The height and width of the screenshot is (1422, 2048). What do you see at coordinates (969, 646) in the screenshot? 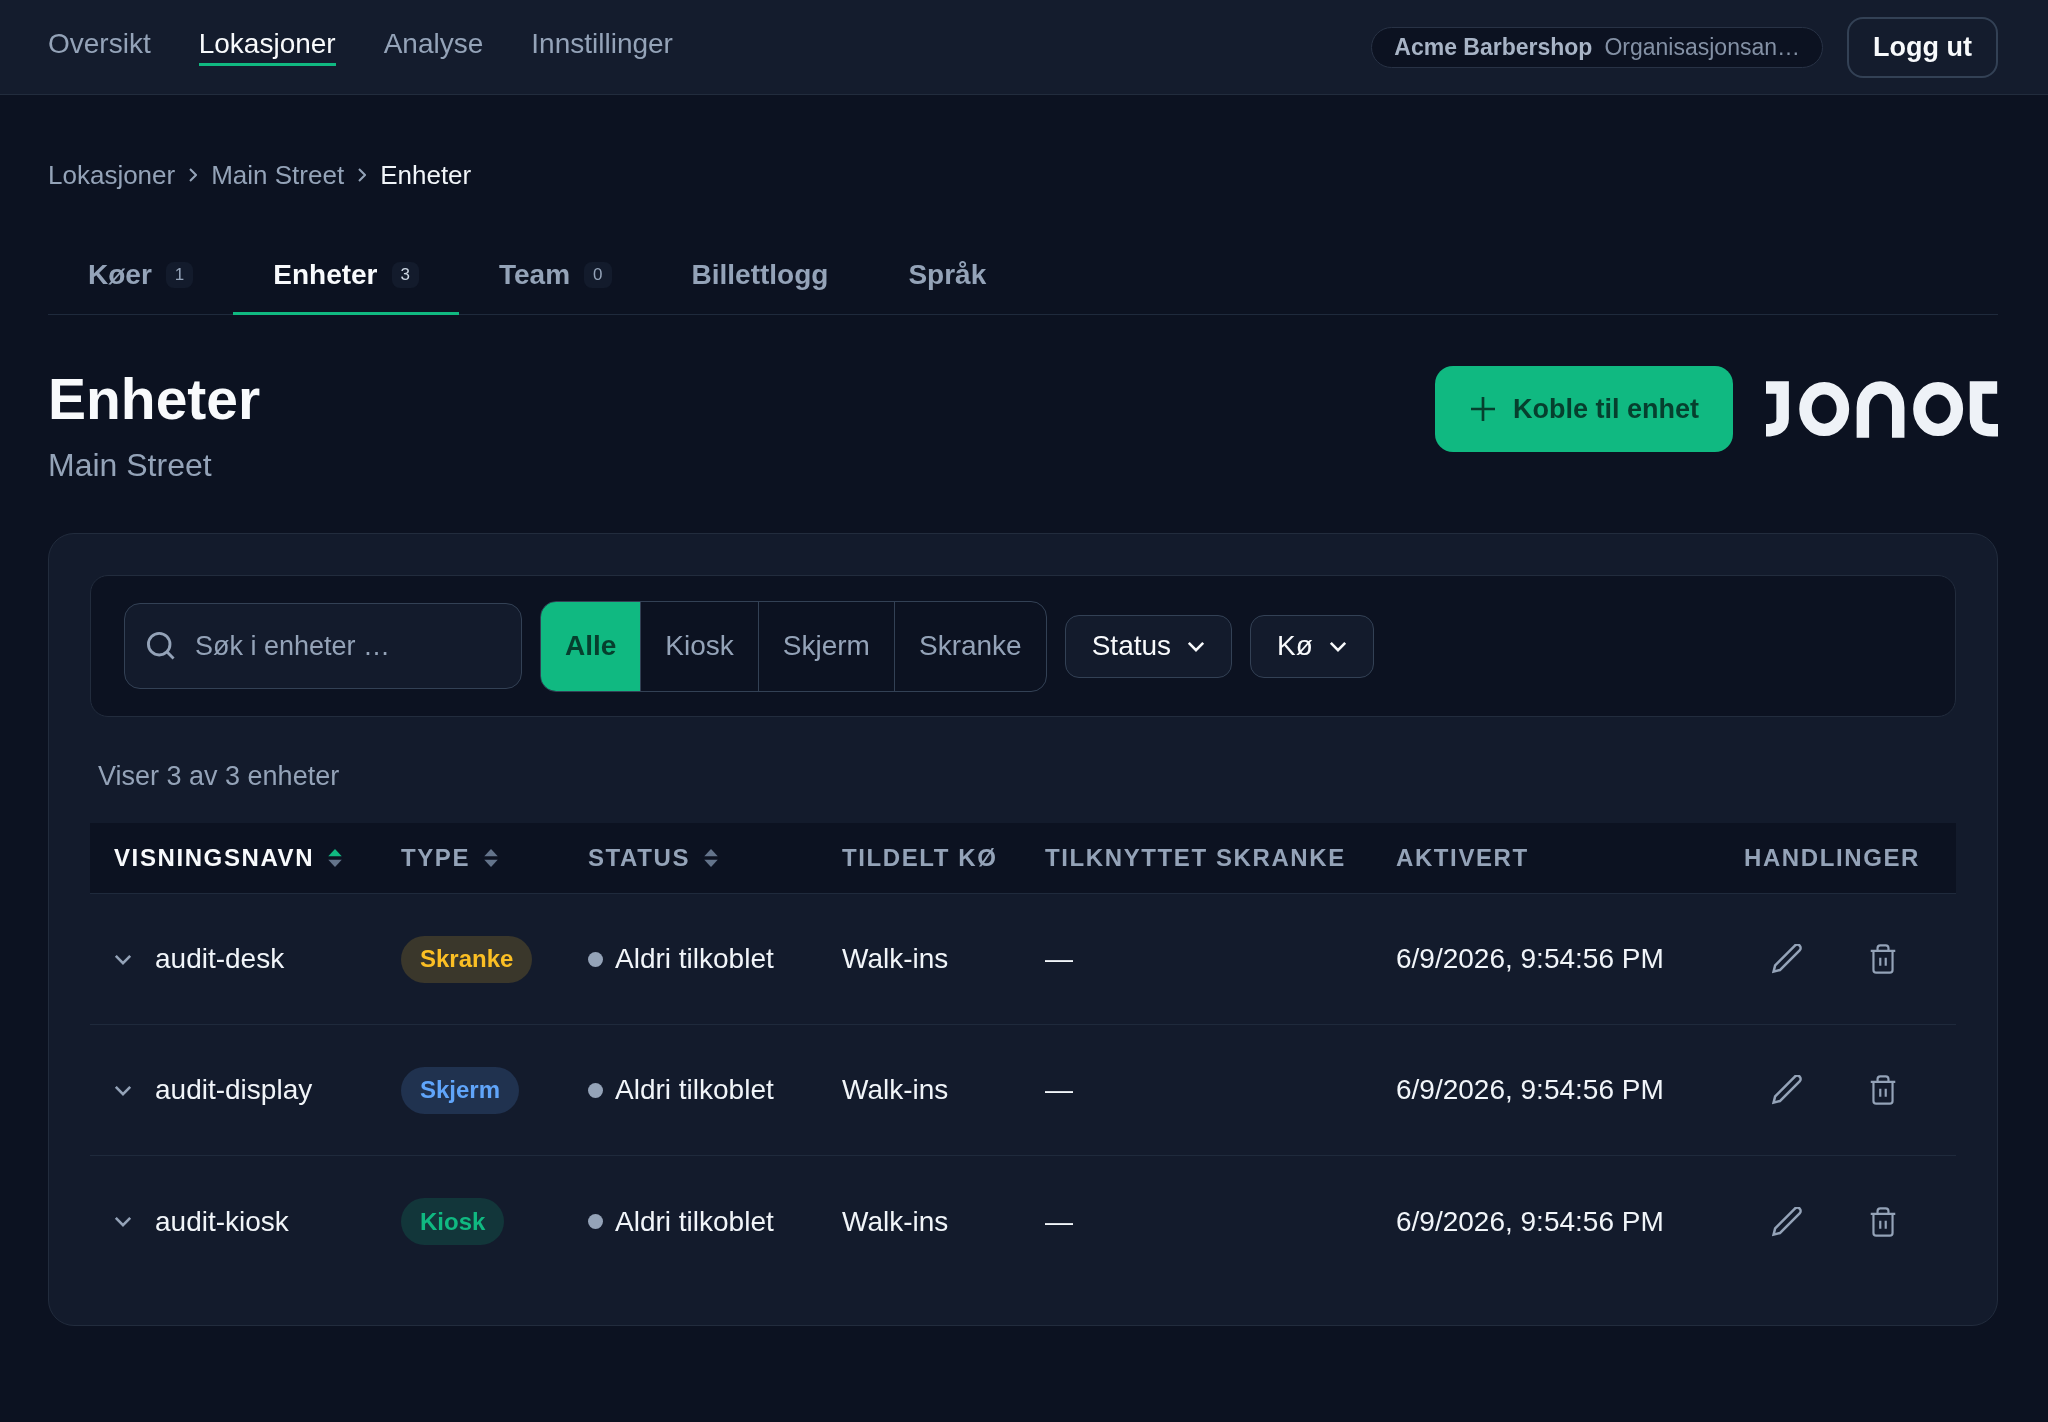
I see `type-filter-button: Skranke` at bounding box center [969, 646].